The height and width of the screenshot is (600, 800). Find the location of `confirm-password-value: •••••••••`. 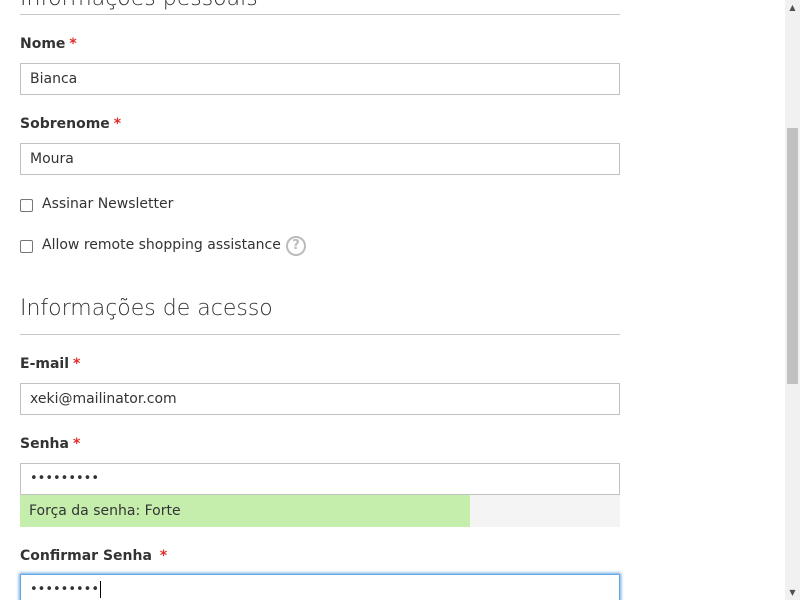

confirm-password-value: ••••••••• is located at coordinates (65, 589).